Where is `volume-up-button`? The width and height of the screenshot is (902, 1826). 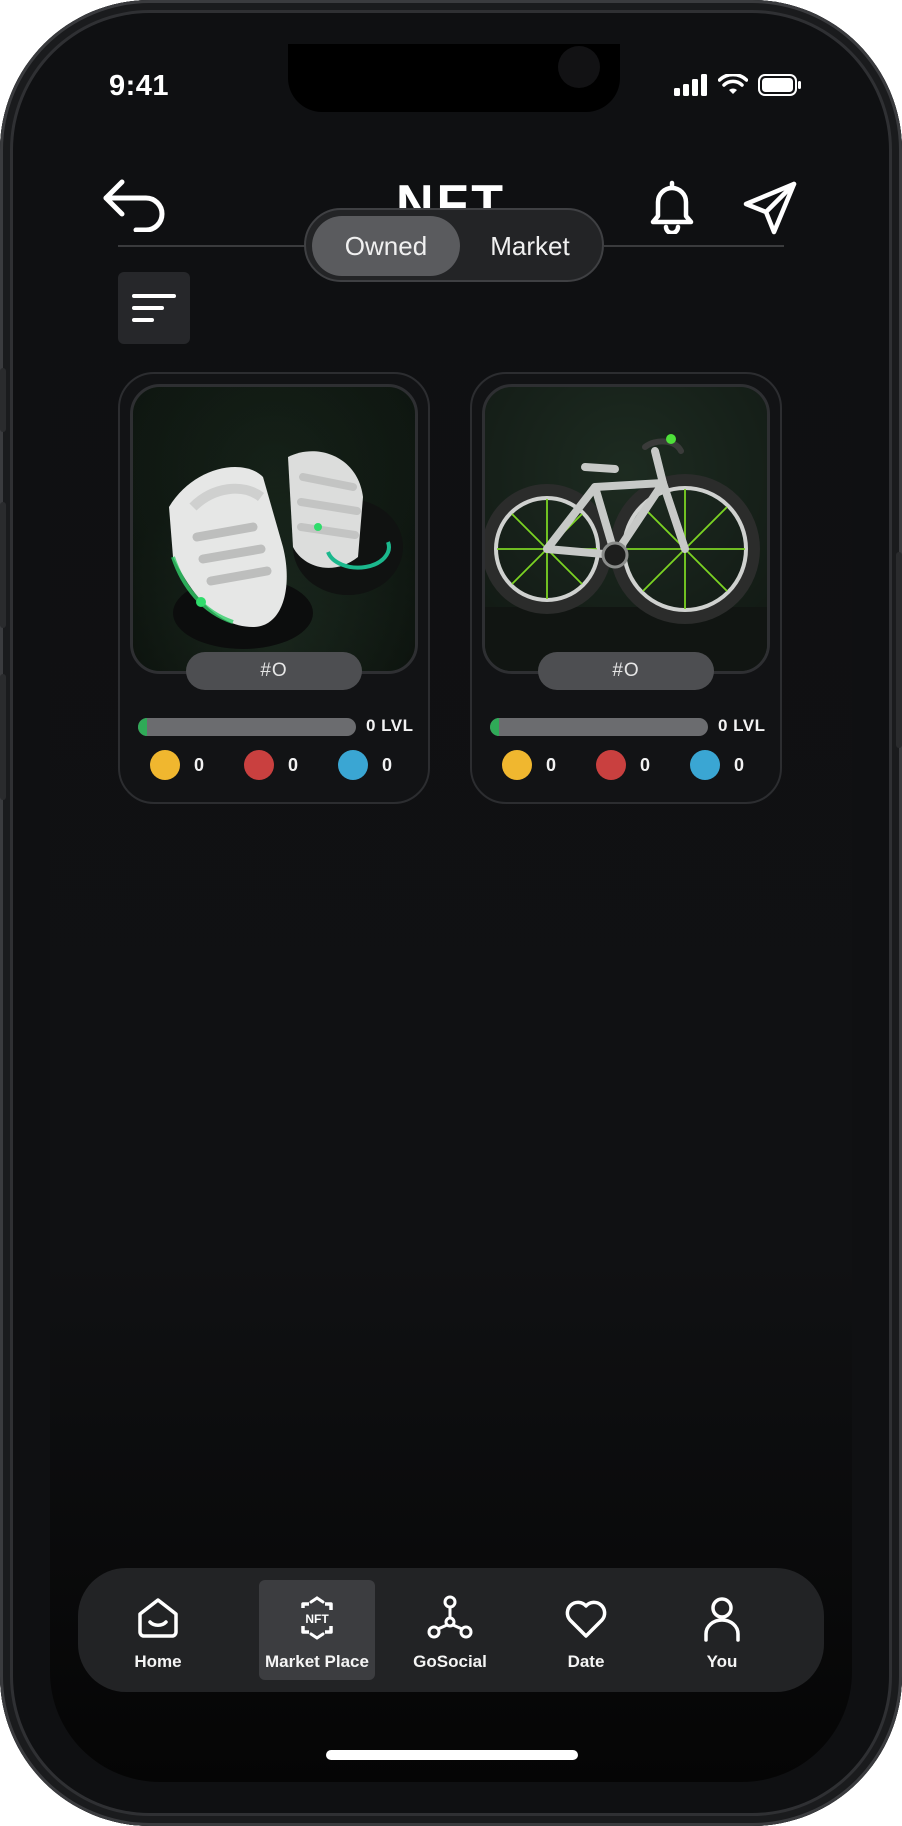
volume-up-button is located at coordinates (3, 565).